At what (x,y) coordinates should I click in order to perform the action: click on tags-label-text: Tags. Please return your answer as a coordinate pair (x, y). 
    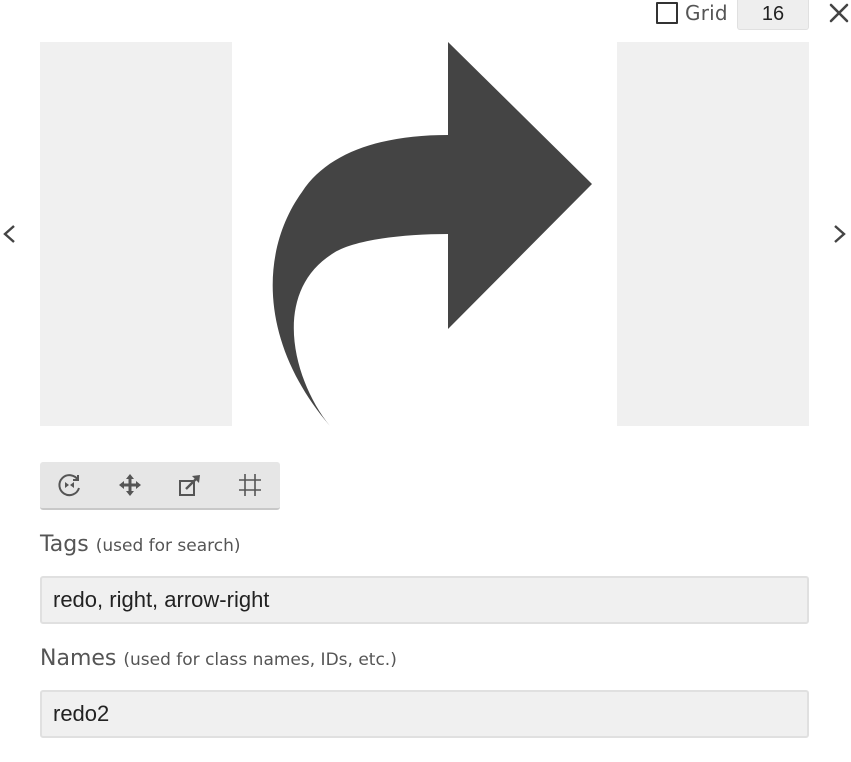
    Looking at the image, I should click on (64, 544).